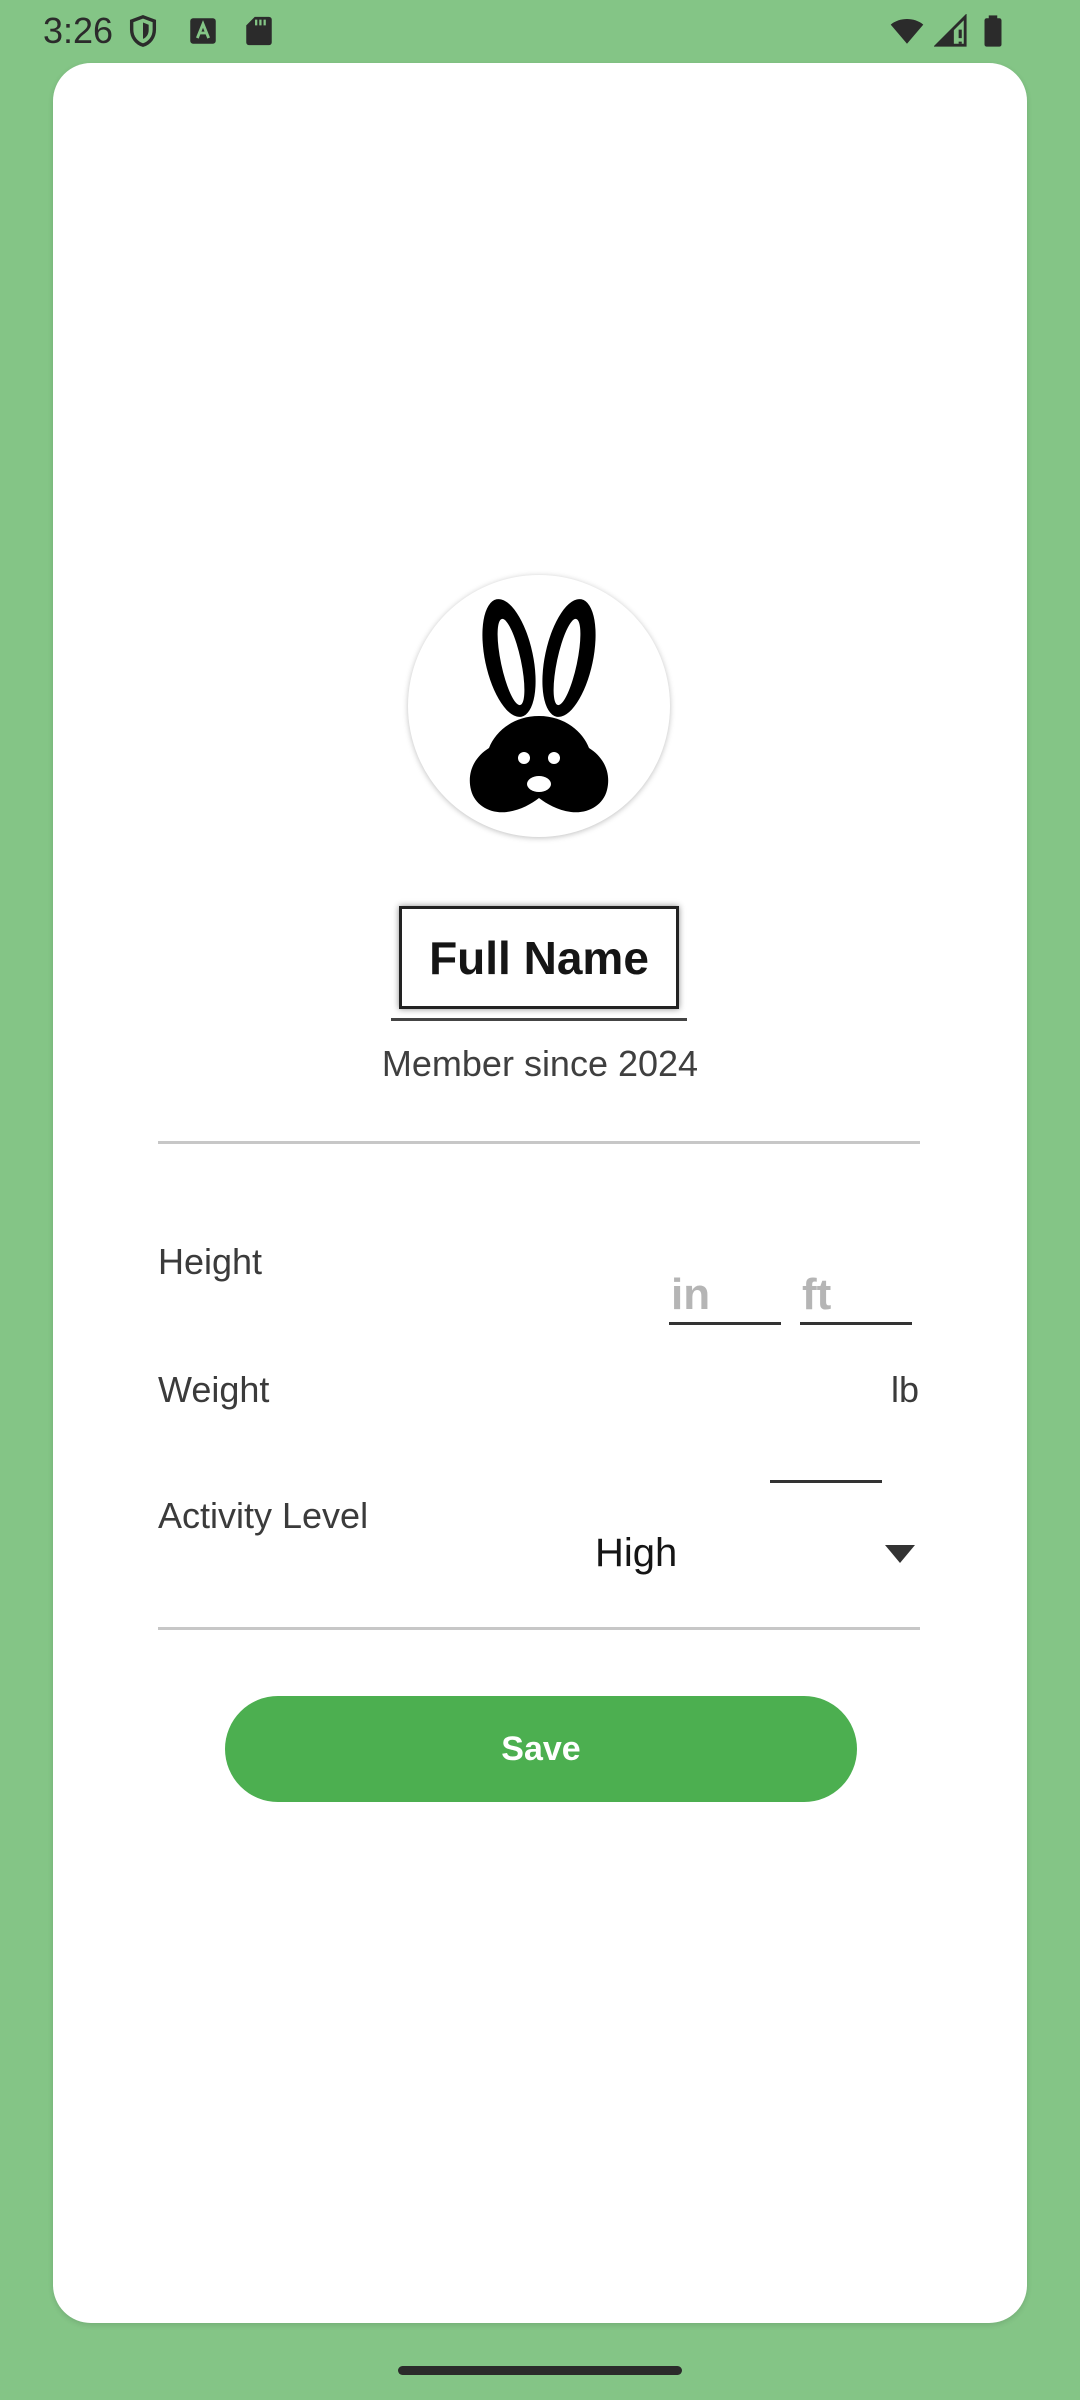 Image resolution: width=1080 pixels, height=2400 pixels. What do you see at coordinates (540, 31) in the screenshot?
I see `status-bar: 3:26` at bounding box center [540, 31].